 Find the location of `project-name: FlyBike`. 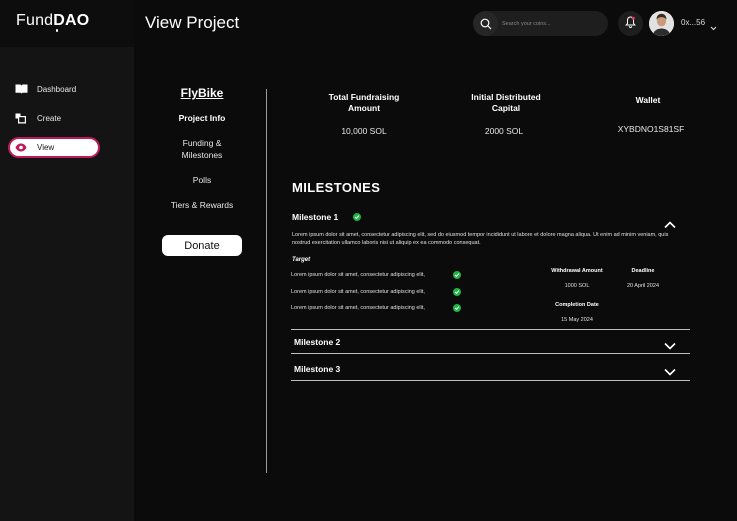

project-name: FlyBike is located at coordinates (202, 93).